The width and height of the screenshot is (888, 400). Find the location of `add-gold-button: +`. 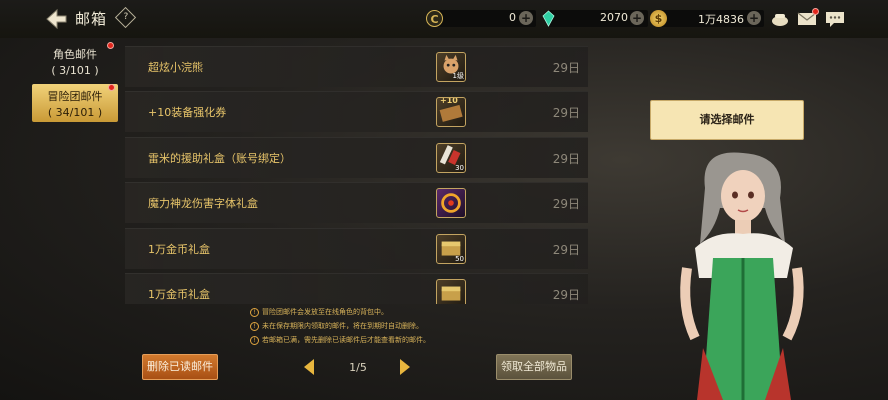

add-gold-button: + is located at coordinates (754, 18).